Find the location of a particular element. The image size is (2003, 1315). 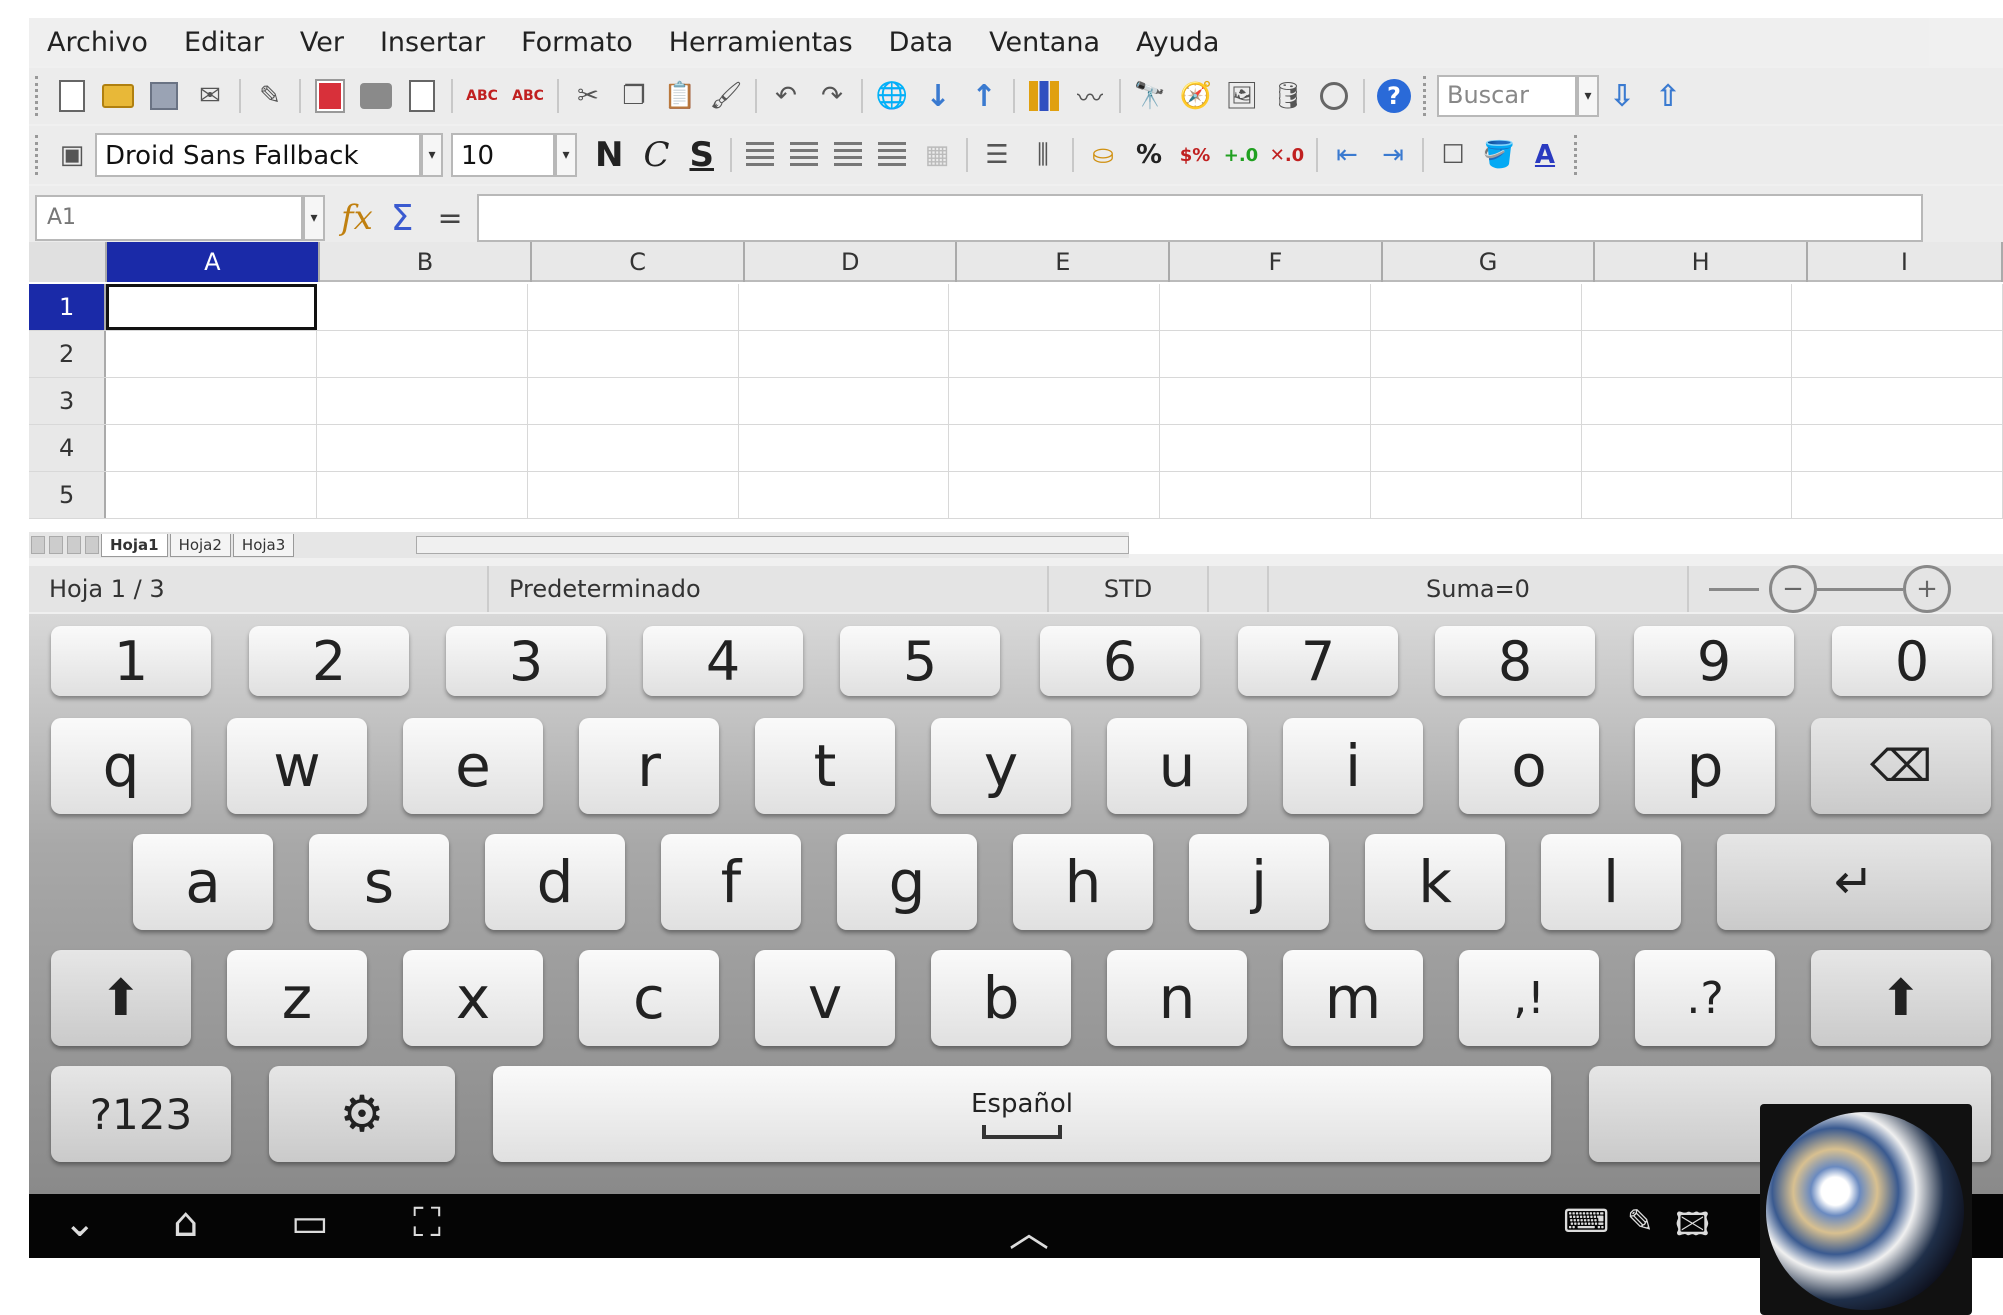

find-previous-icon: ⇧ is located at coordinates (1668, 96).